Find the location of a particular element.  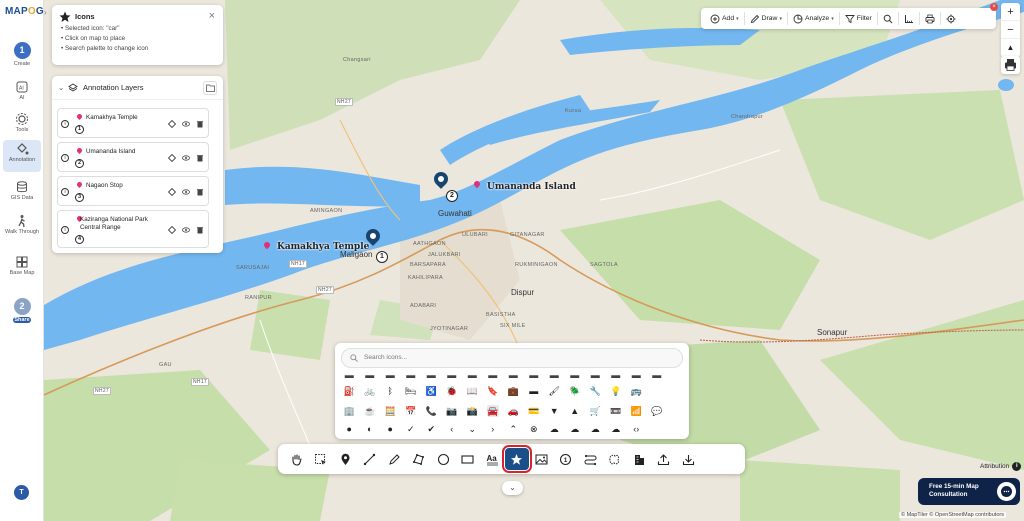

gas-pump-icon: ⛽ is located at coordinates (349, 391).